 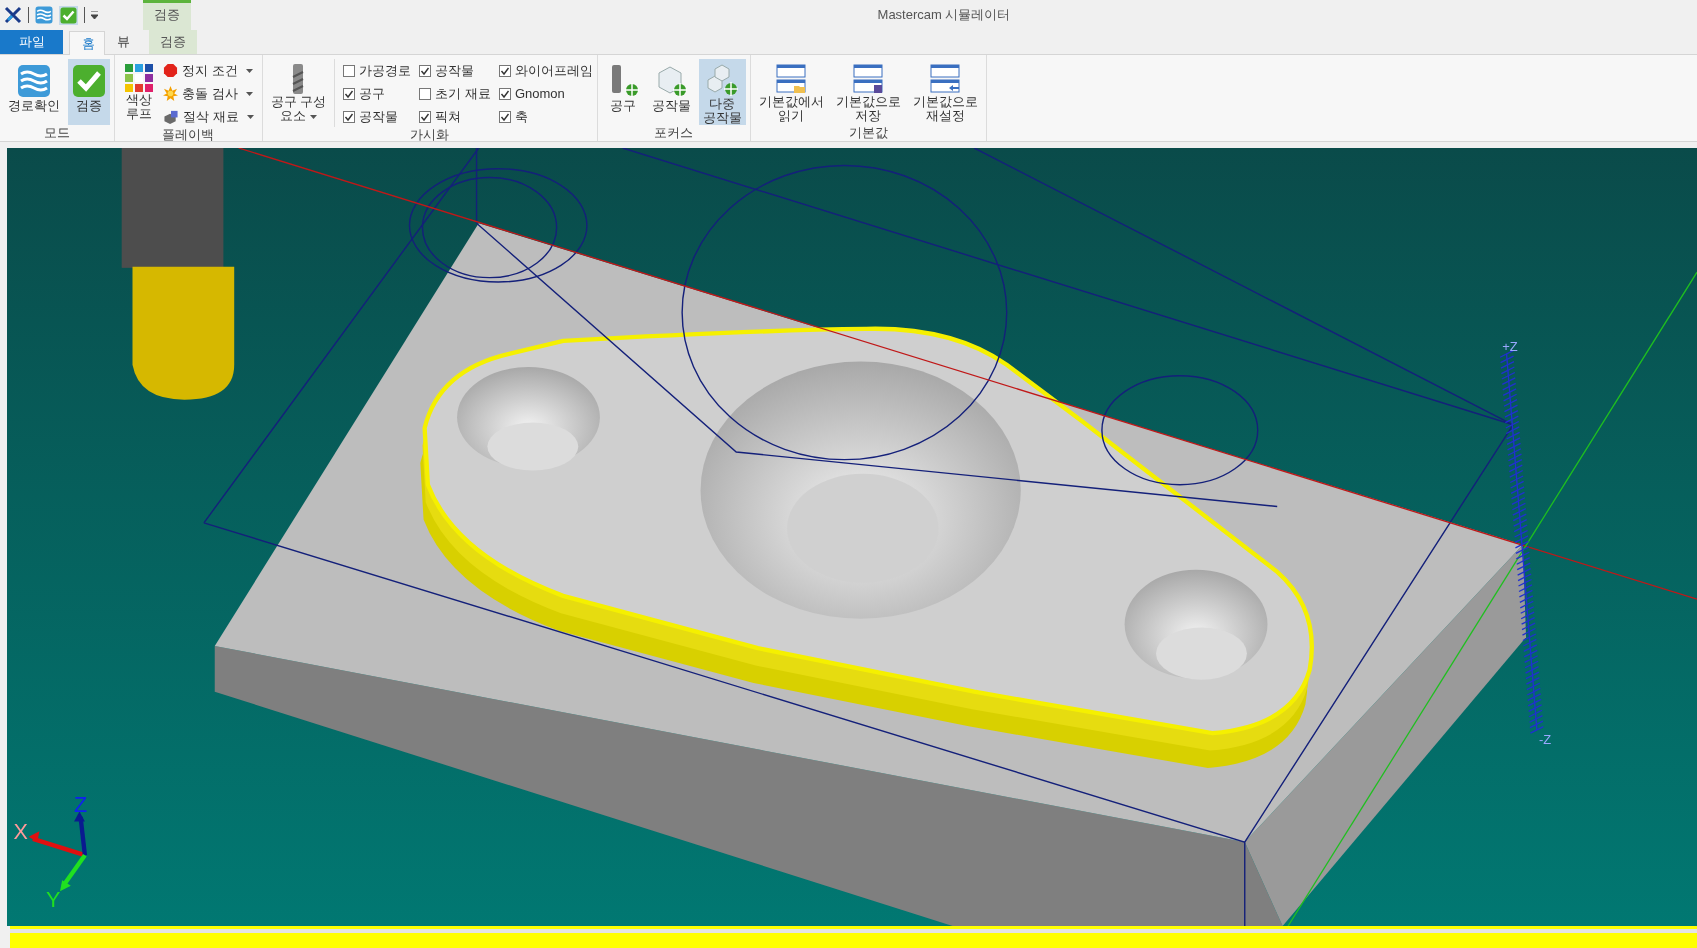 What do you see at coordinates (210, 70) in the screenshot?
I see `ribbon-menu-button: 정지 조건` at bounding box center [210, 70].